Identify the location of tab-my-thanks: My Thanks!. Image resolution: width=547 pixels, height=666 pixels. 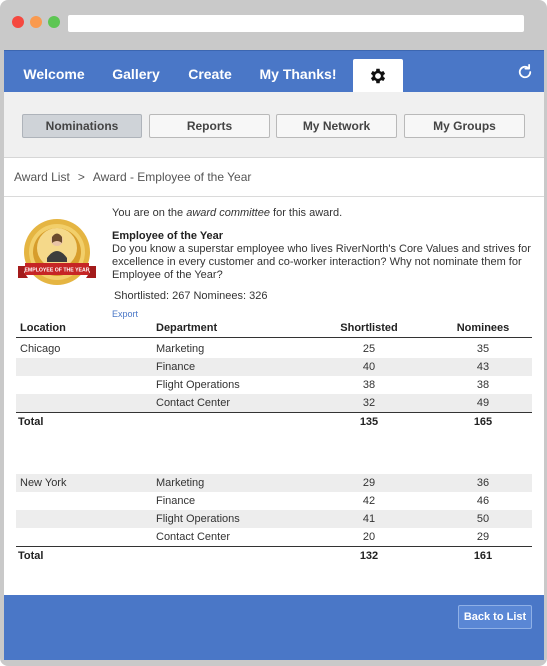
(298, 72).